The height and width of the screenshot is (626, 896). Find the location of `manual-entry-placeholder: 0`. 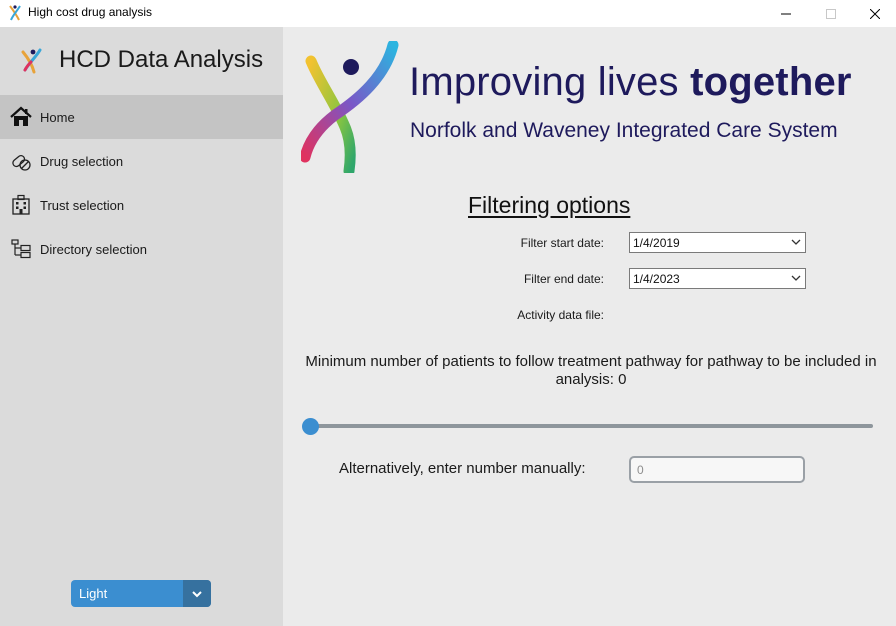

manual-entry-placeholder: 0 is located at coordinates (640, 470).